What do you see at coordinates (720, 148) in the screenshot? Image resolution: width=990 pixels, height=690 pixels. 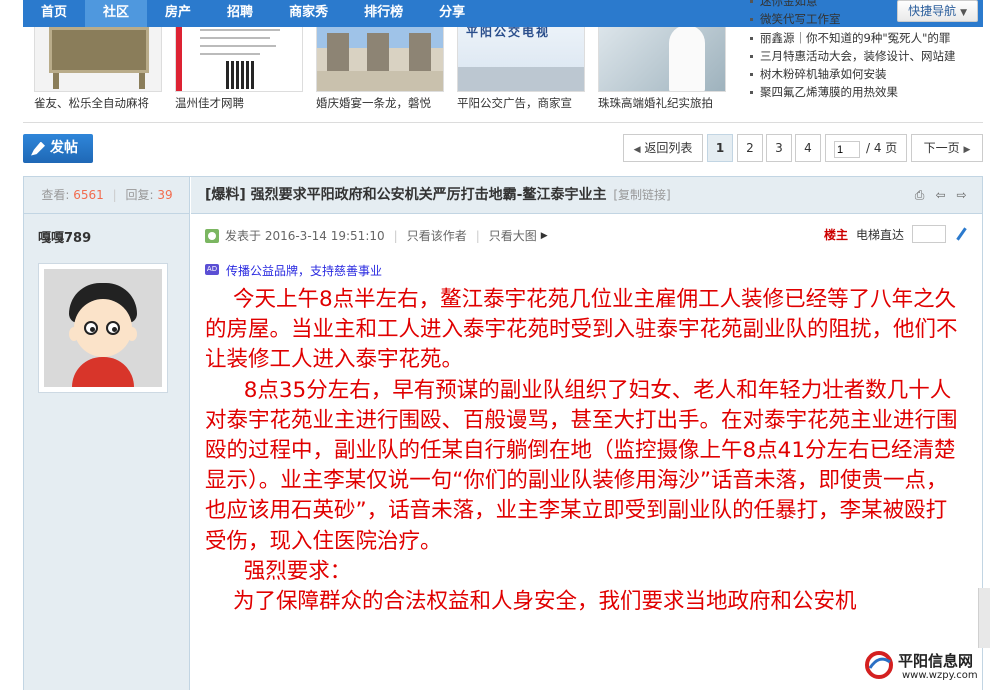 I see `page-button: 1` at bounding box center [720, 148].